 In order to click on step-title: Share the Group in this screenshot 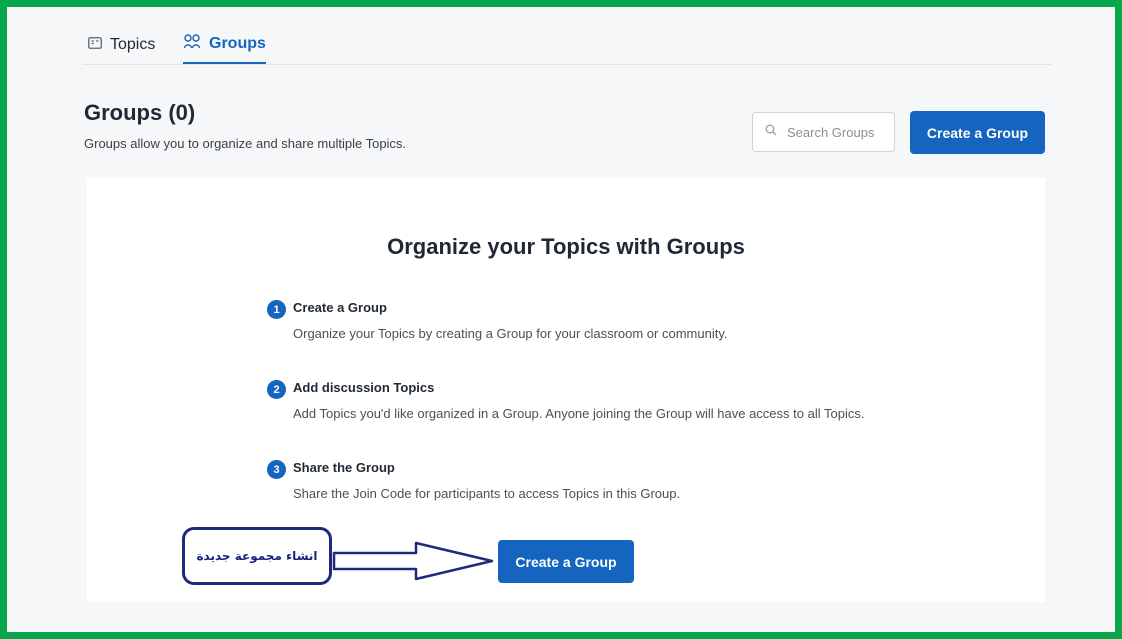, I will do `click(344, 467)`.